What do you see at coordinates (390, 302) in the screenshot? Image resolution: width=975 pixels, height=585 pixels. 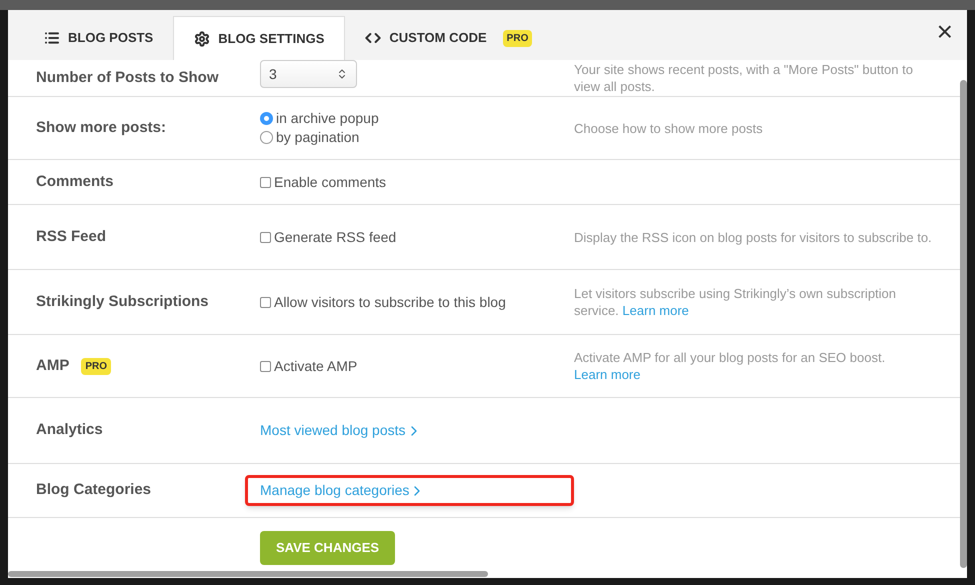 I see `checkbox-label: Allow visitors to subscribe to this blog` at bounding box center [390, 302].